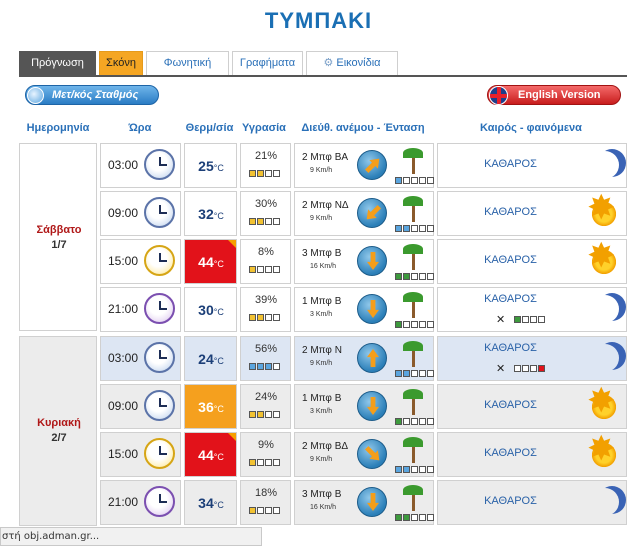 The image size is (637, 546). I want to click on day-cell-sunday: Κυριακή 2/7, so click(58, 431).